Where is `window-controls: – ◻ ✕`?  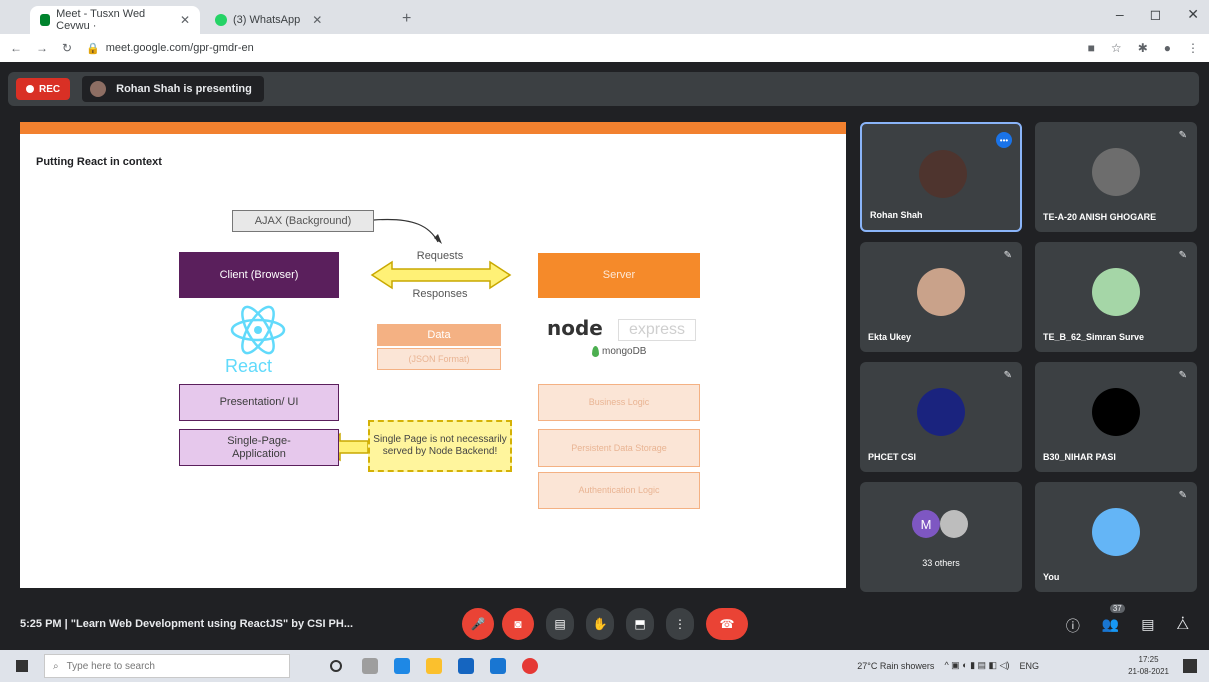 window-controls: – ◻ ✕ is located at coordinates (1157, 14).